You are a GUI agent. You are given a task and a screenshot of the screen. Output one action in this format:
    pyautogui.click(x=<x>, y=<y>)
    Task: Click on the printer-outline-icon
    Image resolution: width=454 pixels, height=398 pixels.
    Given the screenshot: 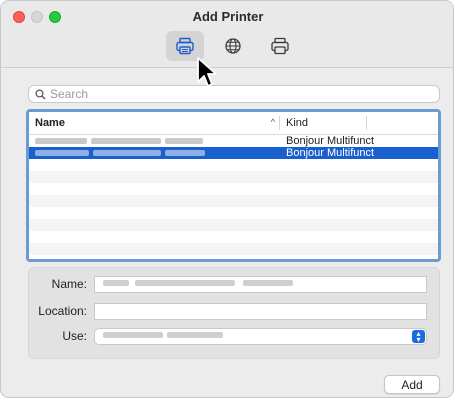 What is the action you would take?
    pyautogui.click(x=280, y=46)
    